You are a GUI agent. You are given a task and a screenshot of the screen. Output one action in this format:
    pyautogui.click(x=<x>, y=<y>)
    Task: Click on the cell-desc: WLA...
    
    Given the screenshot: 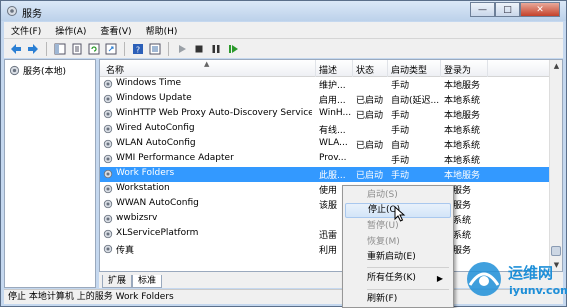 What is the action you would take?
    pyautogui.click(x=333, y=143)
    